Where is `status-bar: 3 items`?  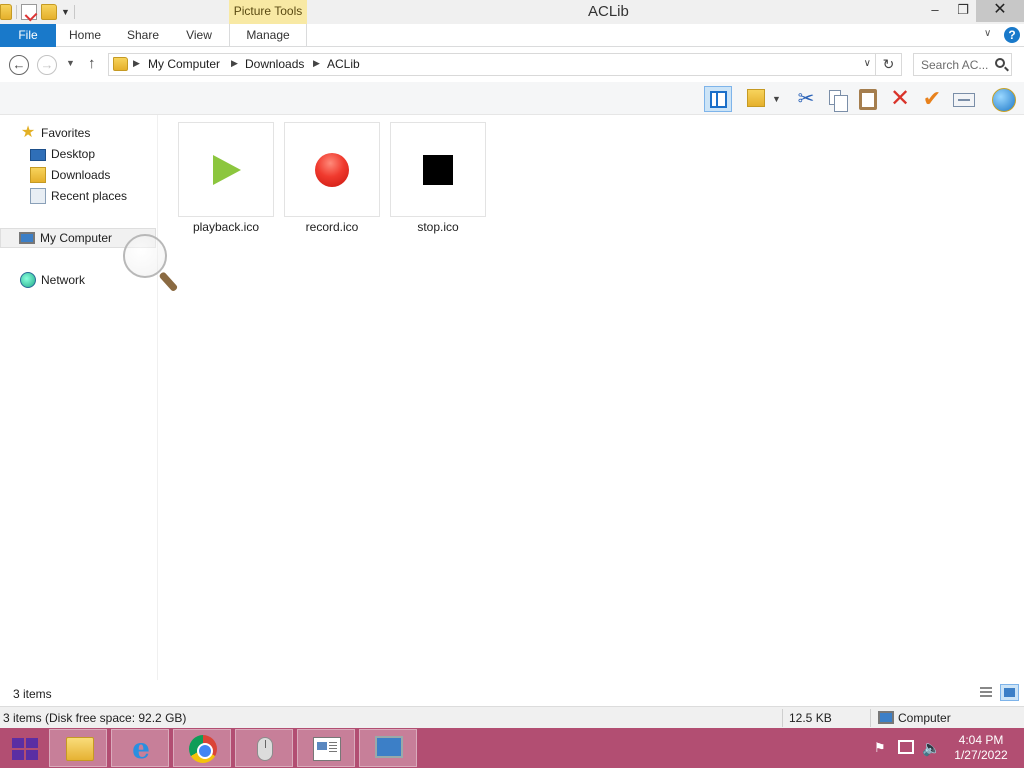 status-bar: 3 items is located at coordinates (512, 693).